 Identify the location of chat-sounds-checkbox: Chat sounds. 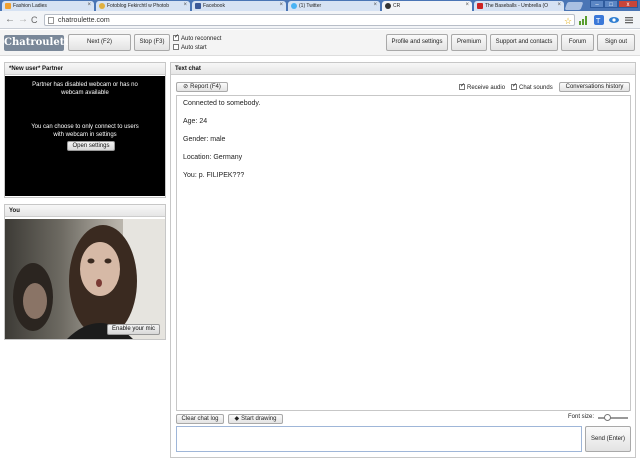
(532, 86).